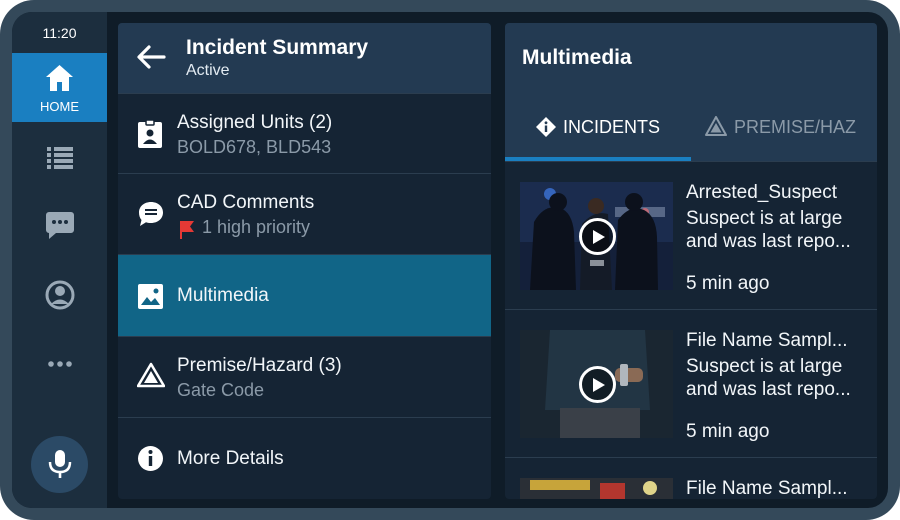 The image size is (900, 520). I want to click on chat-icon, so click(60, 225).